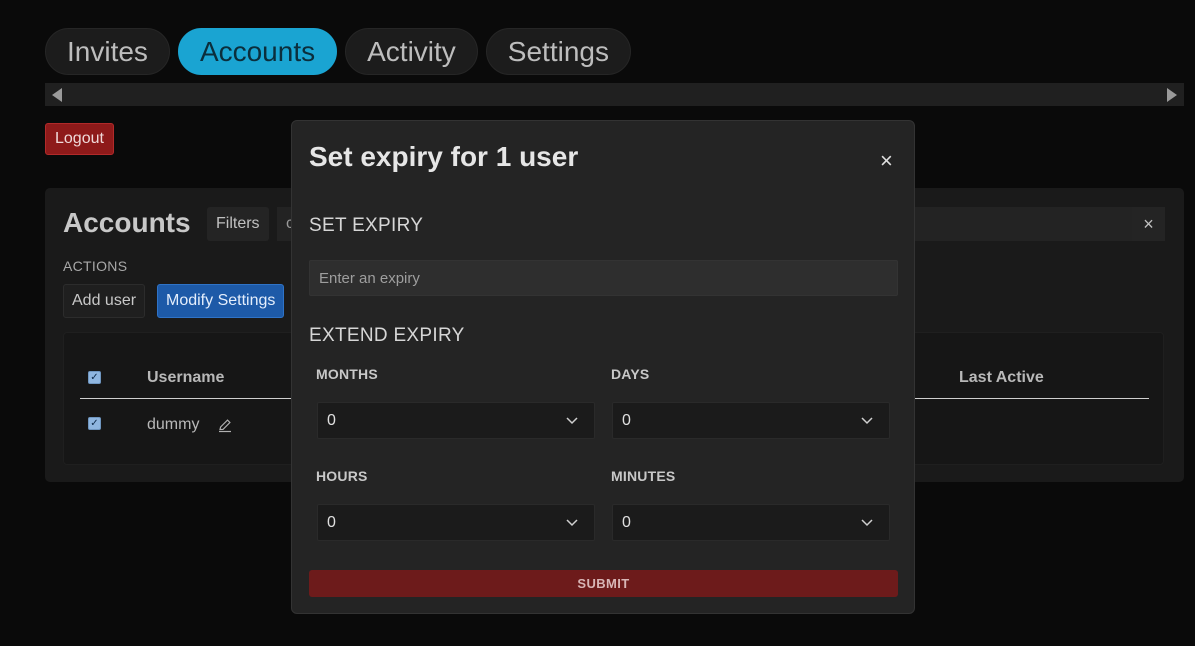  What do you see at coordinates (186, 377) in the screenshot?
I see `column-header-username: Username` at bounding box center [186, 377].